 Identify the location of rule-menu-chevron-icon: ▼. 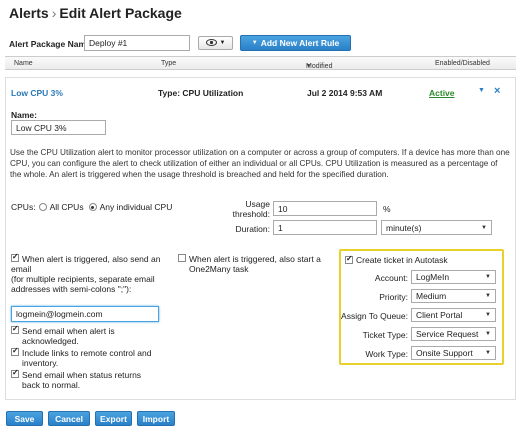
(481, 90).